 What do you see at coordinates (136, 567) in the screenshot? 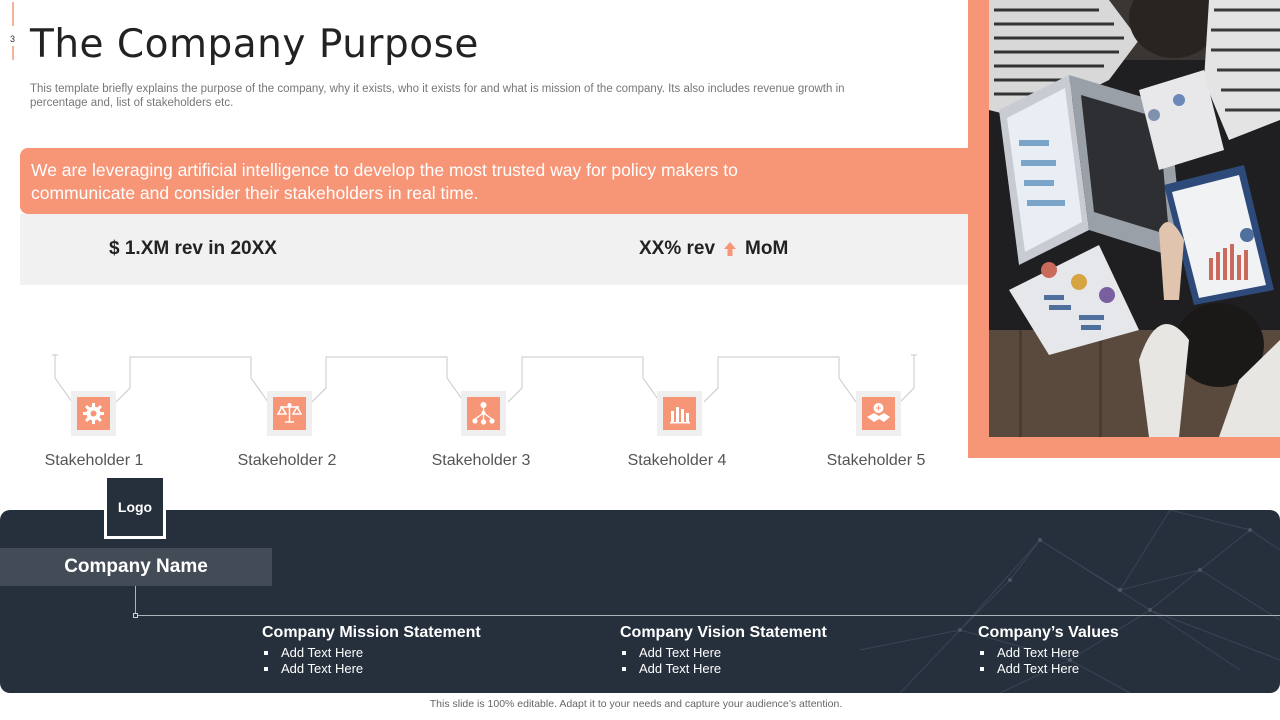
I see `company-name: Company Name` at bounding box center [136, 567].